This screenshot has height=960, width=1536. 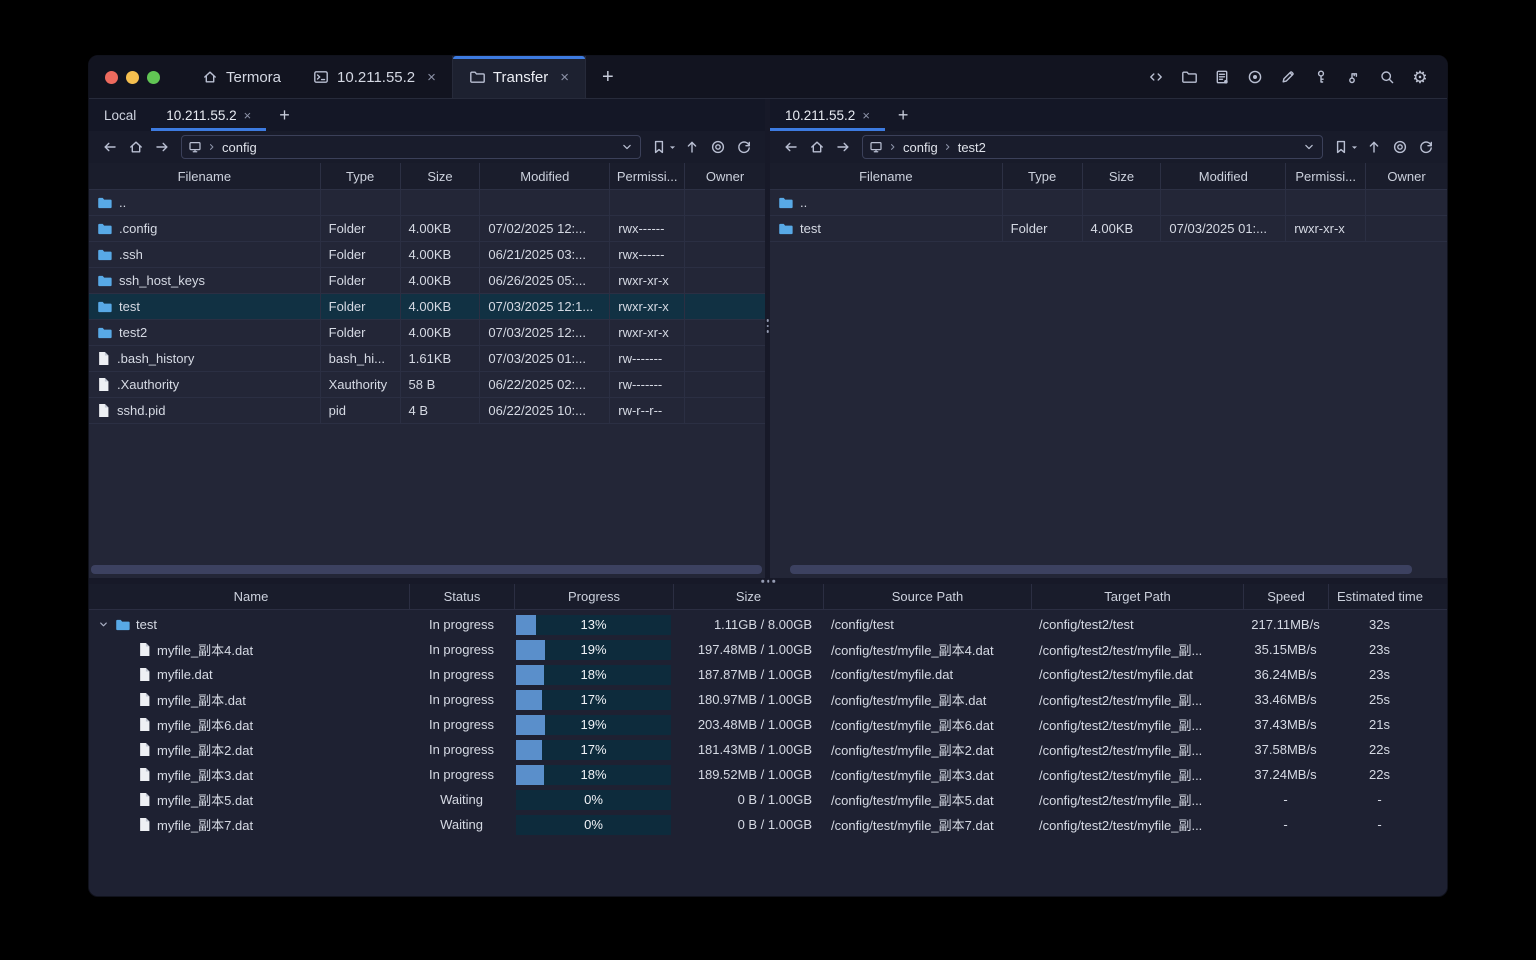 I want to click on folder-button, so click(x=1189, y=77).